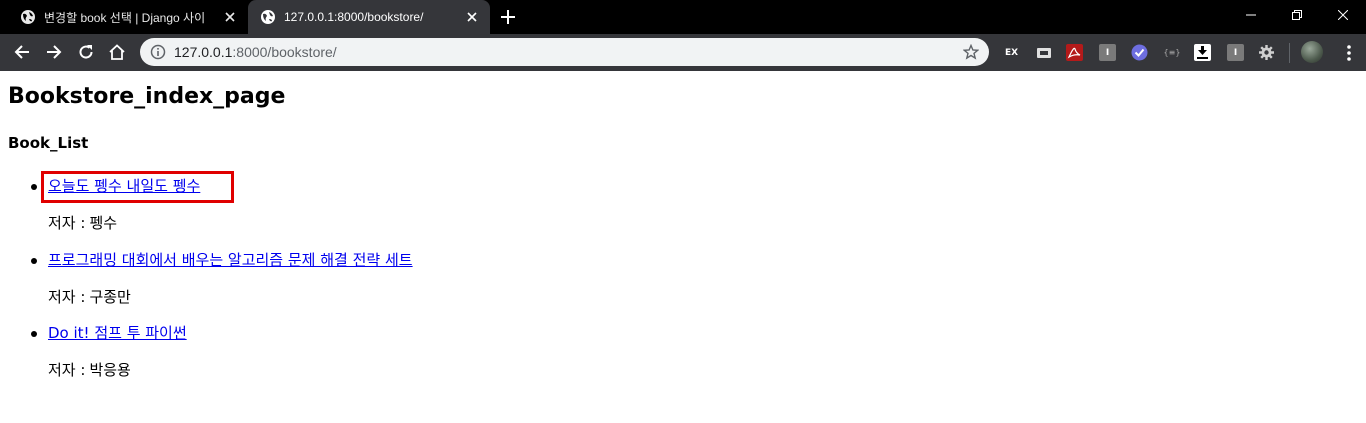 This screenshot has width=1366, height=423. I want to click on forward-button, so click(54, 52).